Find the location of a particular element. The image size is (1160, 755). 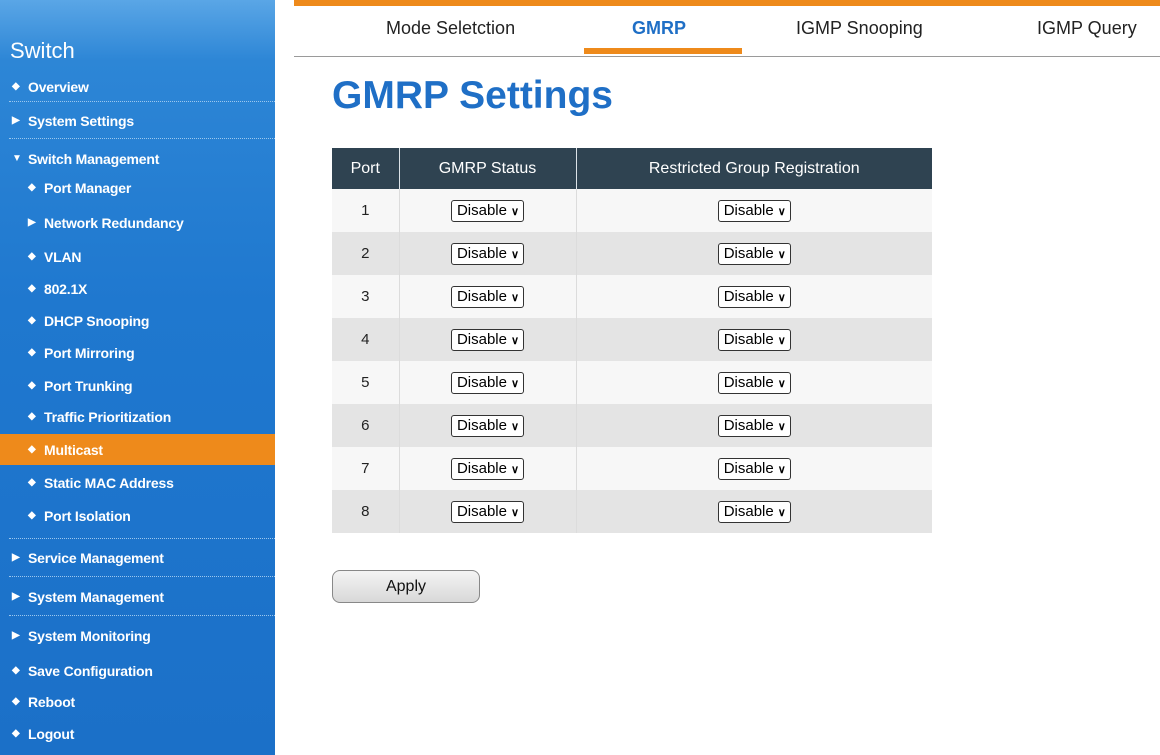

nav-dhcp-snooping: ◆ DHCP Snooping is located at coordinates (137, 320).